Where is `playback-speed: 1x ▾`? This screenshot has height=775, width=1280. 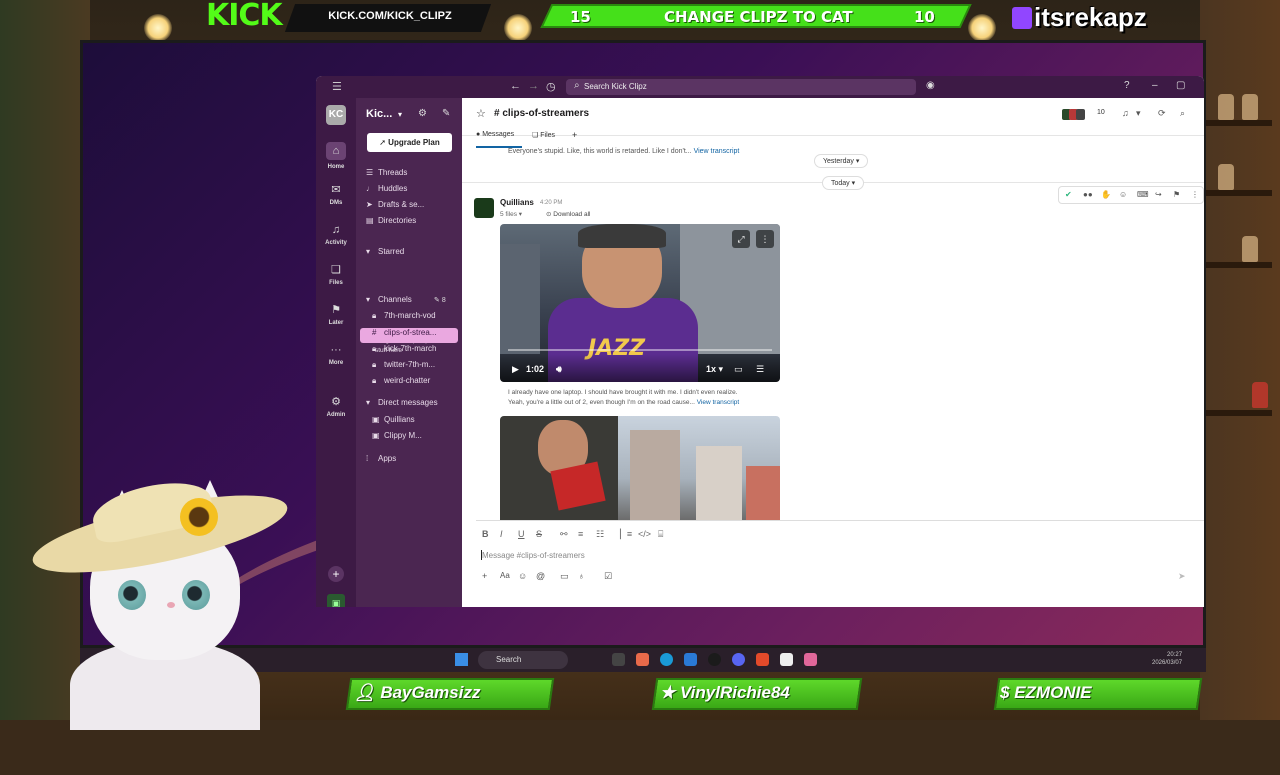 playback-speed: 1x ▾ is located at coordinates (714, 369).